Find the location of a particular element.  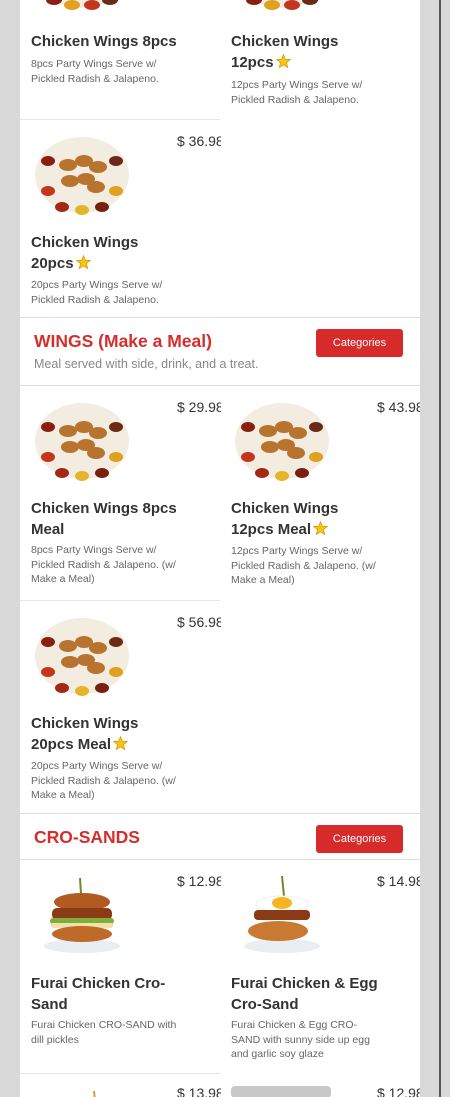

item-name: Chicken Wings 20pcs is located at coordinates (86, 253).